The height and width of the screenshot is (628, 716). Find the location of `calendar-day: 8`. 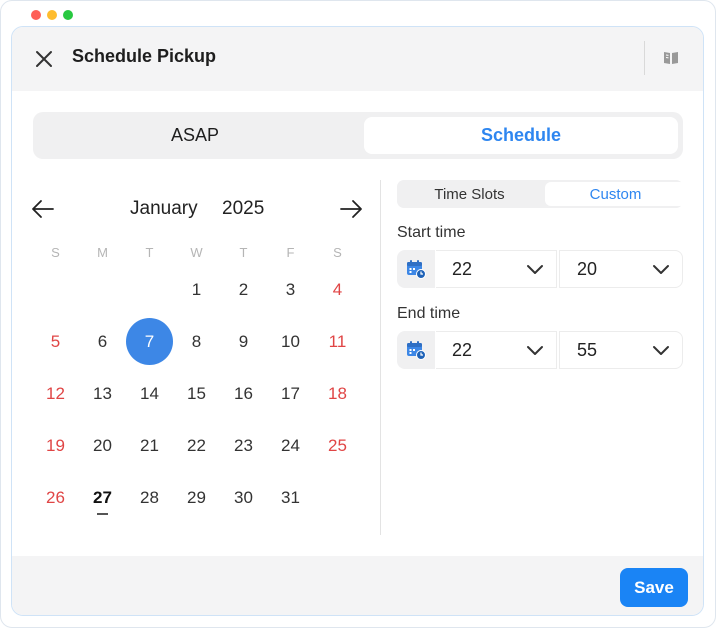

calendar-day: 8 is located at coordinates (196, 341).